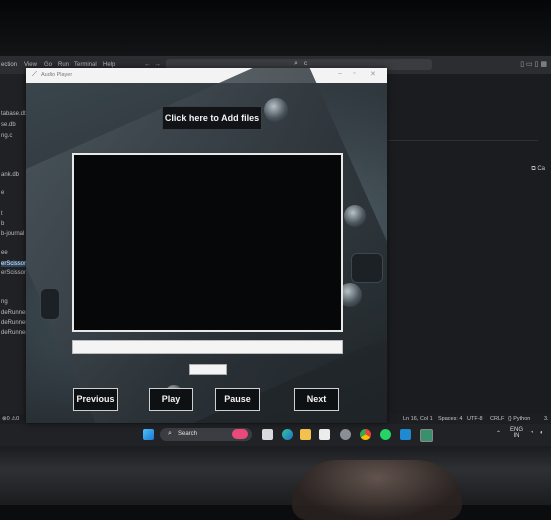  What do you see at coordinates (57, 75) in the screenshot?
I see `window-title: Audio Player` at bounding box center [57, 75].